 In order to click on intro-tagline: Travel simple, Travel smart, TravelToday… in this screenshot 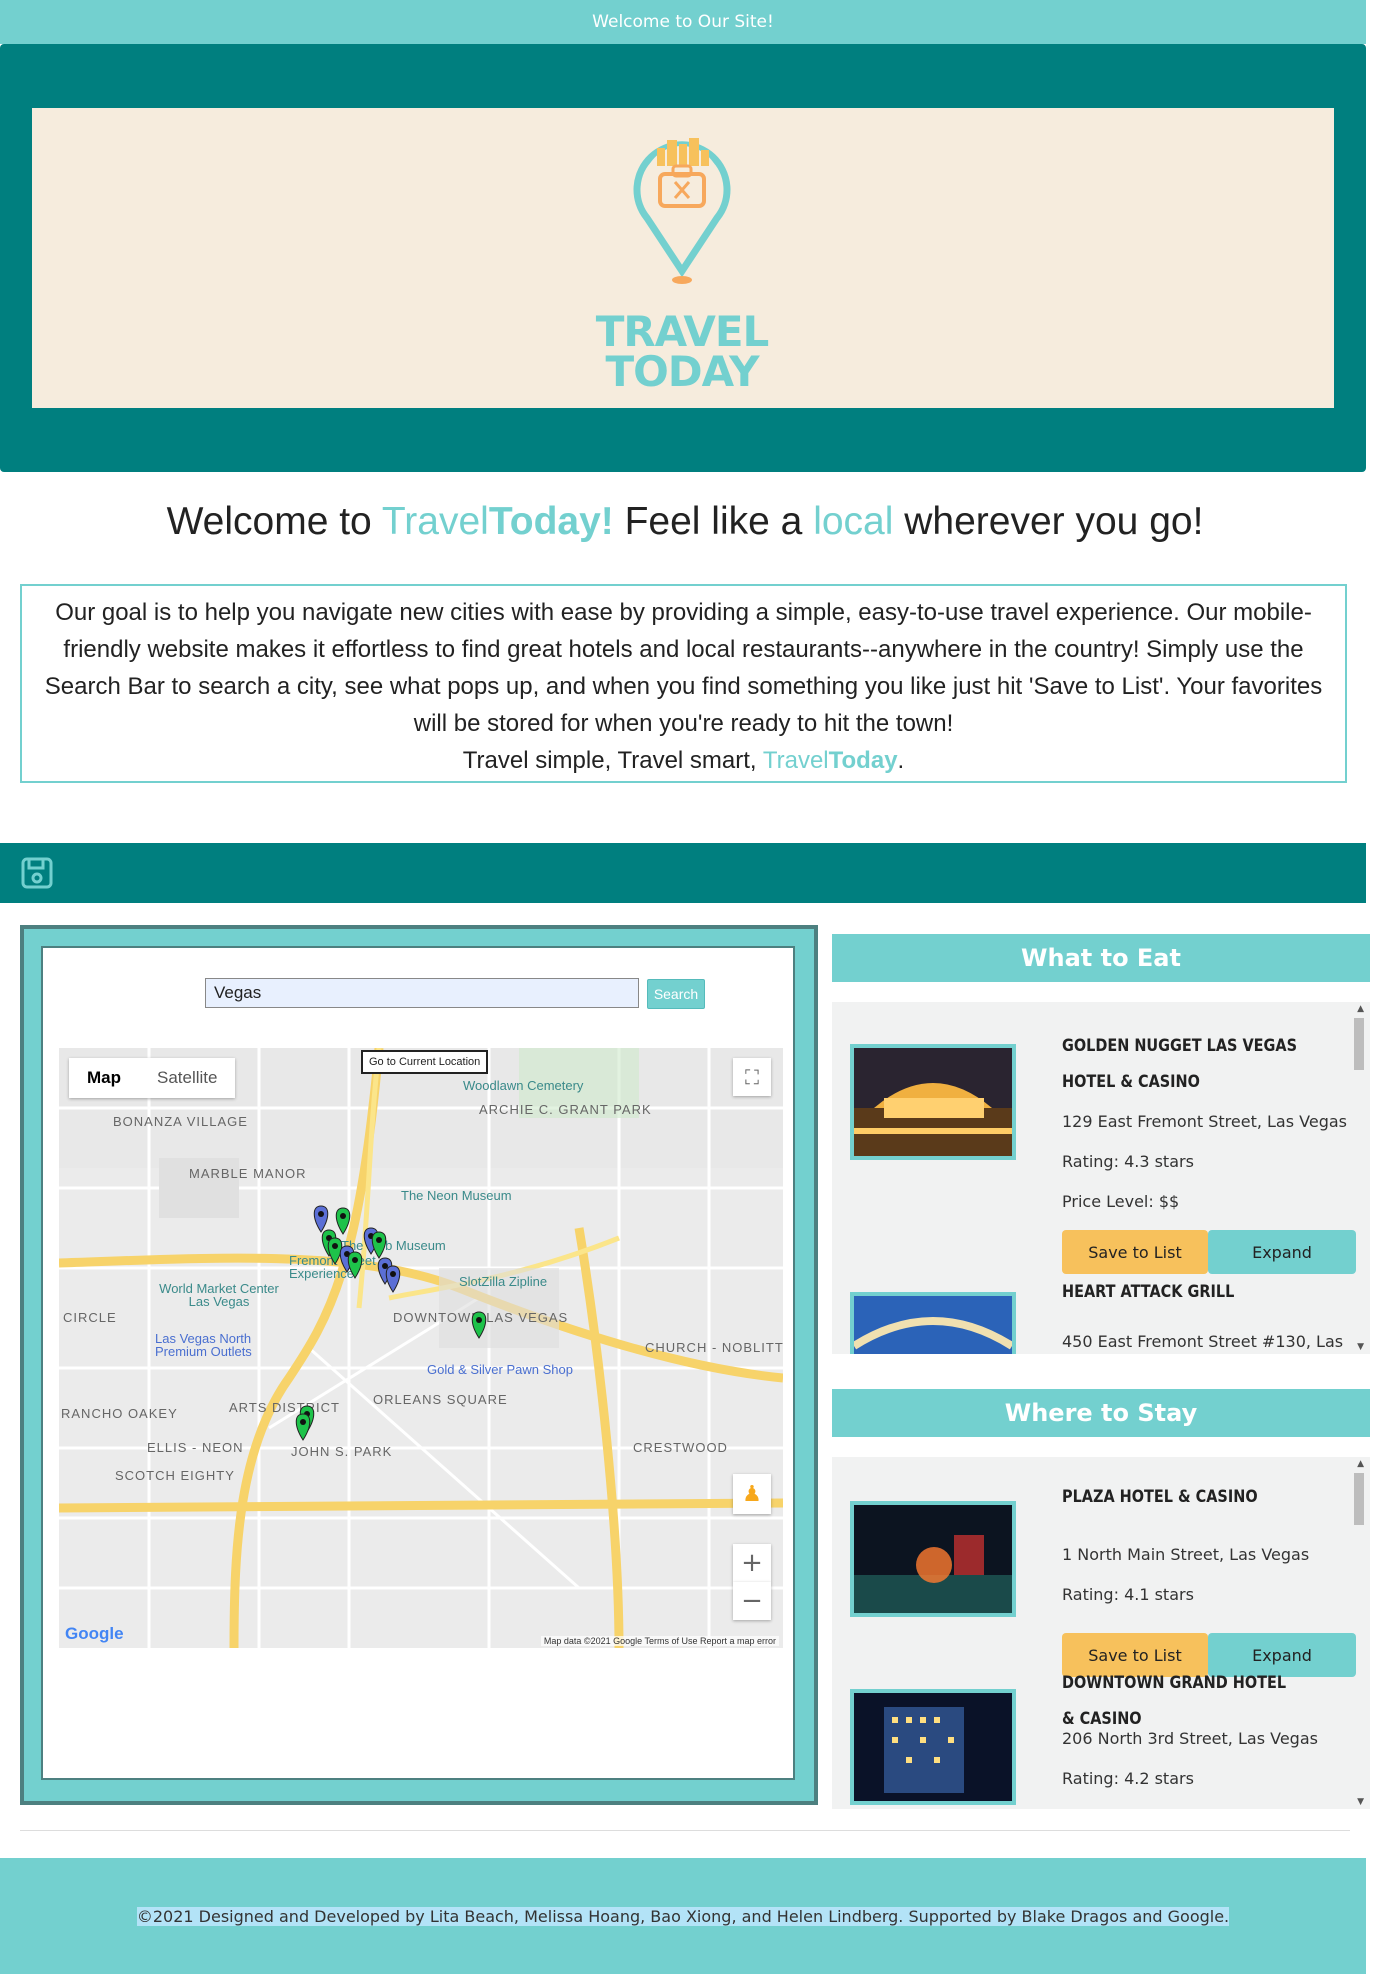, I will do `click(683, 760)`.